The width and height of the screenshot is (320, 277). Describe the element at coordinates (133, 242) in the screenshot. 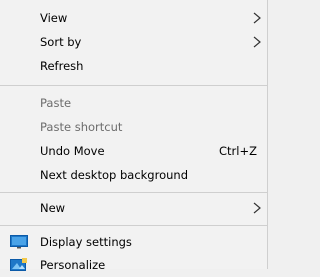

I see `menu-item-display-settings: Display settings` at that location.